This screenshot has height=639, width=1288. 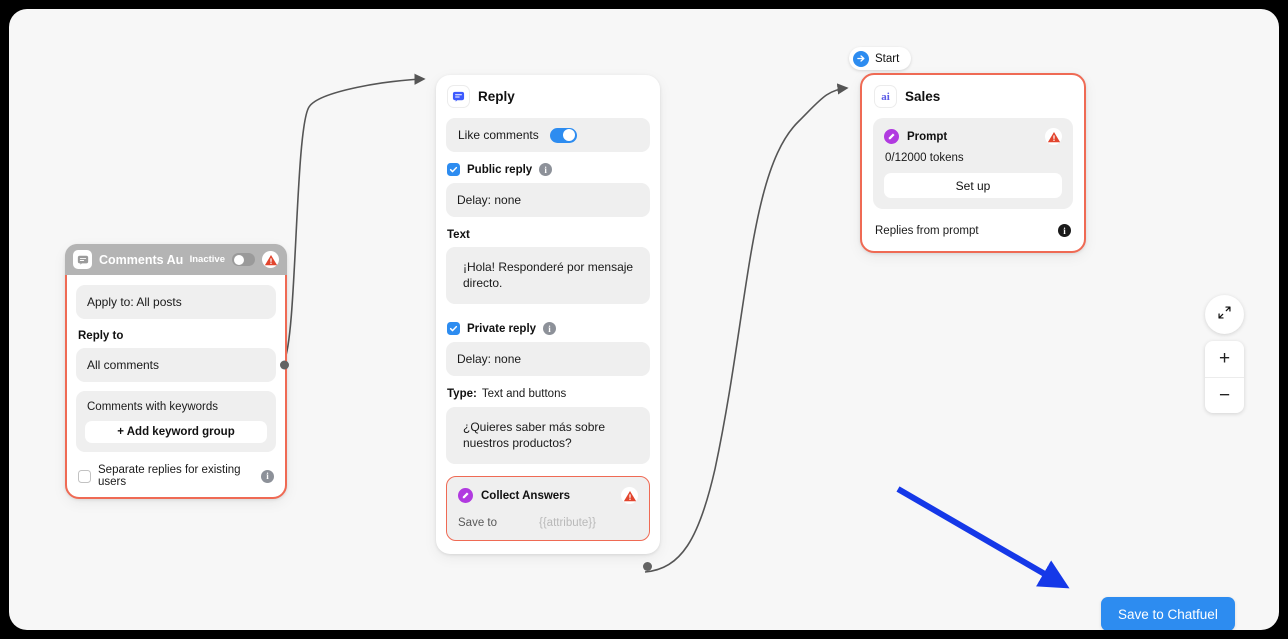 What do you see at coordinates (1224, 359) in the screenshot?
I see `zoom-in-button: +` at bounding box center [1224, 359].